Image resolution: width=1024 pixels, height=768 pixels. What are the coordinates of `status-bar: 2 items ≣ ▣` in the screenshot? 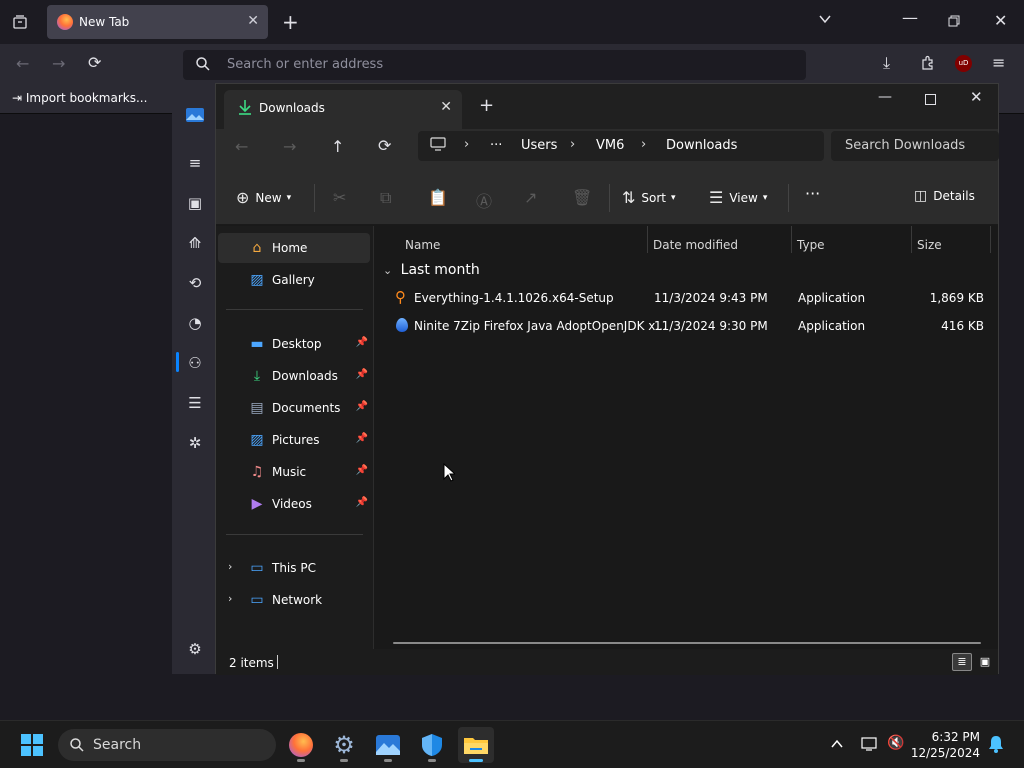 It's located at (607, 662).